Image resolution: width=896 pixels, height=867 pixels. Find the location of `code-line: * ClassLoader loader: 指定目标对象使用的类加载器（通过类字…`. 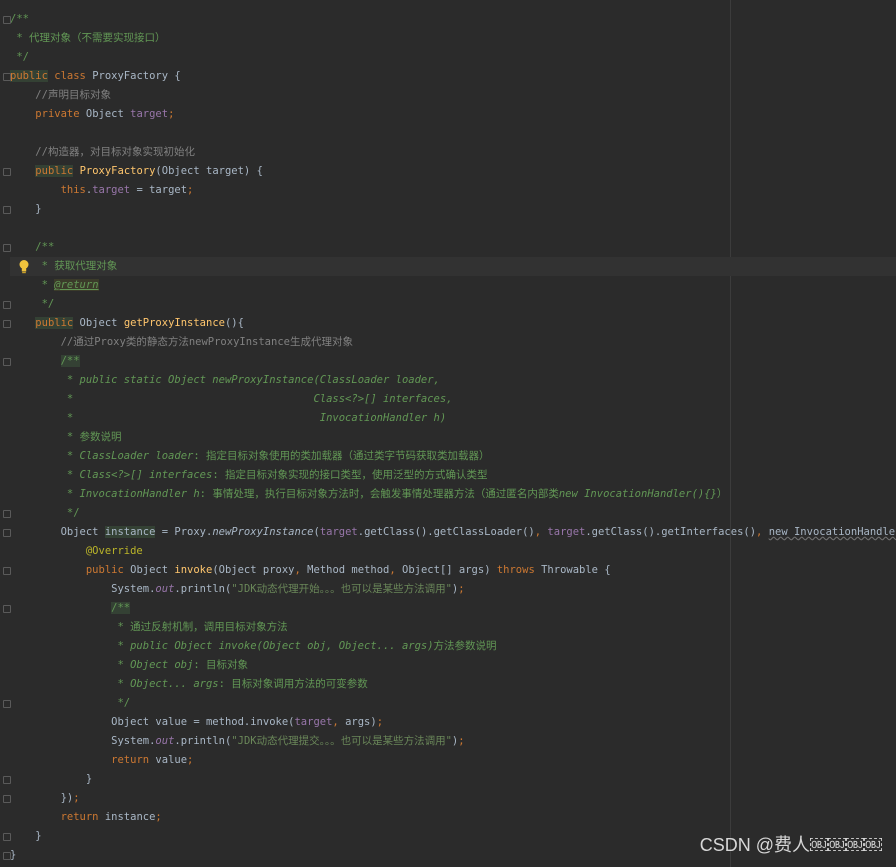

code-line: * ClassLoader loader: 指定目标对象使用的类加载器（通过类字… is located at coordinates (453, 456).